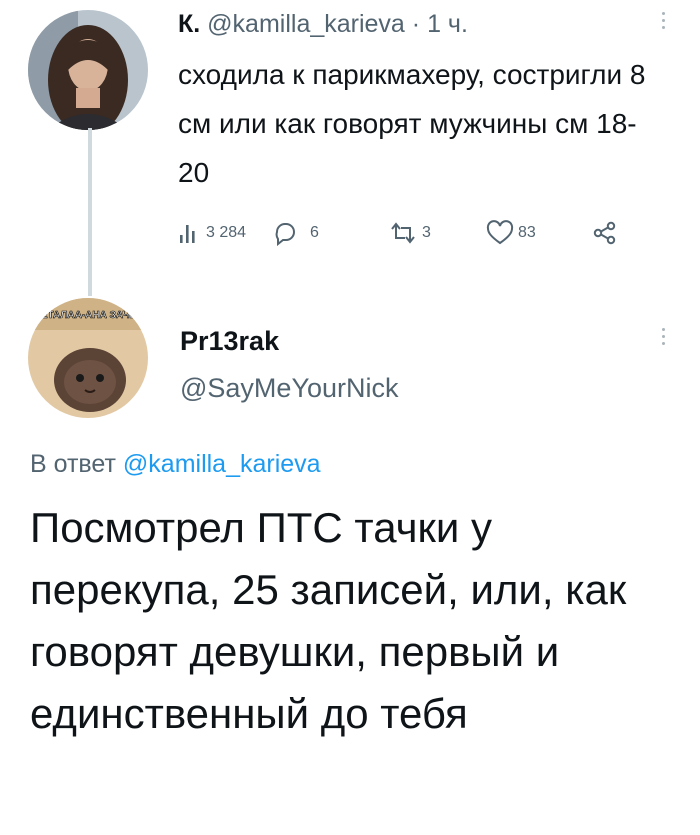 The width and height of the screenshot is (700, 835). Describe the element at coordinates (403, 233) in the screenshot. I see `retweet-icon` at that location.